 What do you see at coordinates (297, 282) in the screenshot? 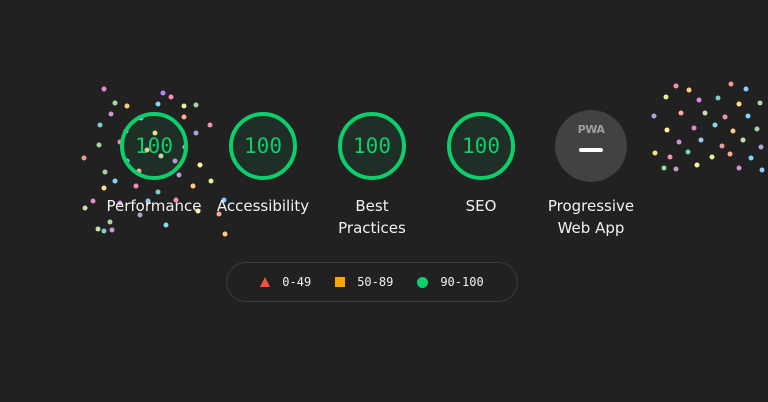
I see `legend-fail-label: 0-49` at bounding box center [297, 282].